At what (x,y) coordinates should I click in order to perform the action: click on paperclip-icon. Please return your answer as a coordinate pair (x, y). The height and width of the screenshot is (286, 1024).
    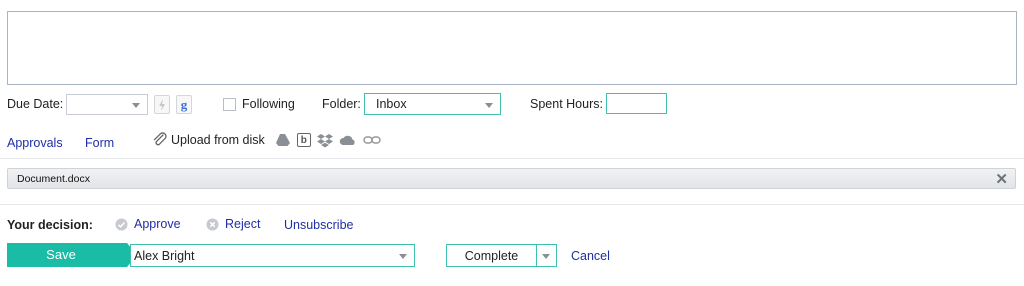
    Looking at the image, I should click on (160, 139).